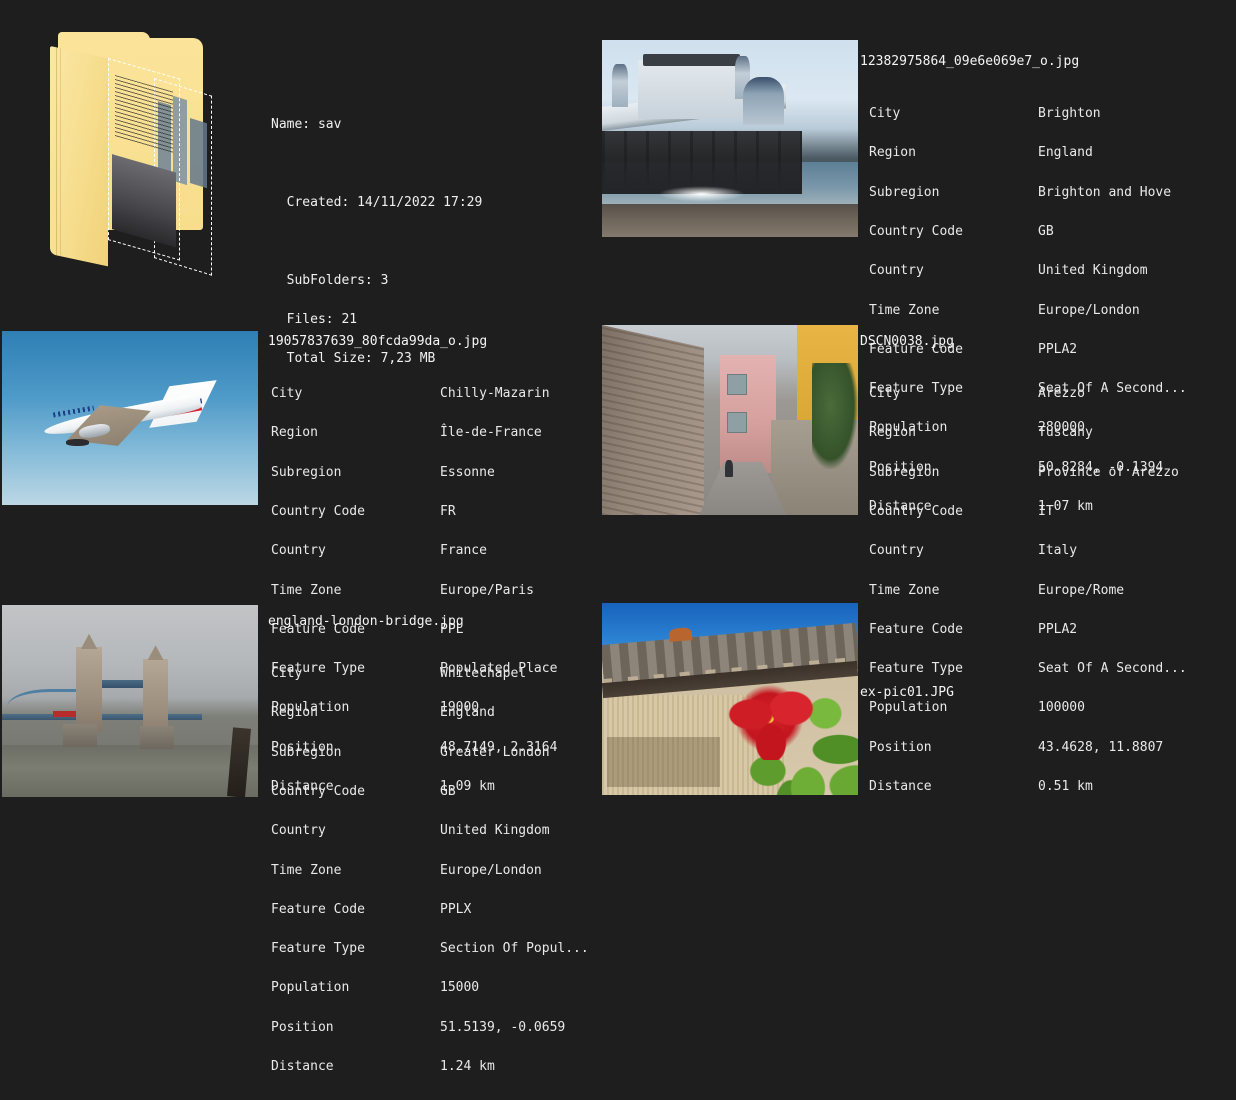 This screenshot has width=1236, height=1100. Describe the element at coordinates (430, 987) in the screenshot. I see `metadata-row-population: Population 15000` at that location.